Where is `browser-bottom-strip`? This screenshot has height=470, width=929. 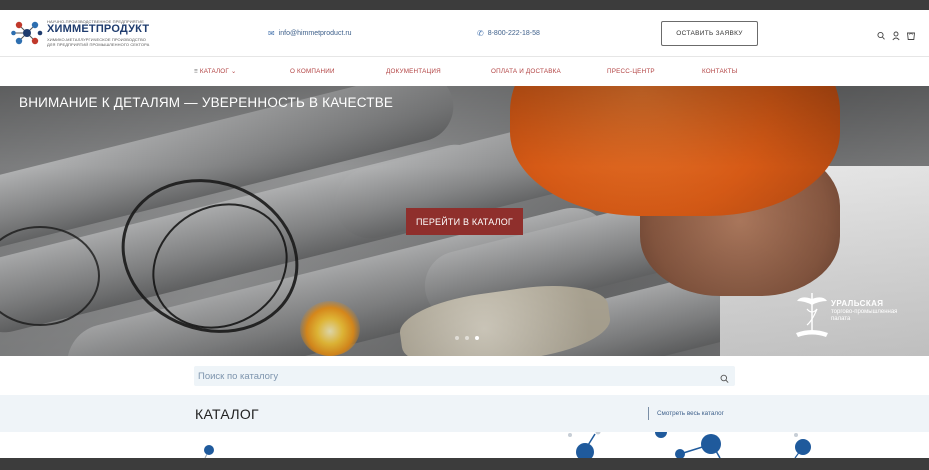 browser-bottom-strip is located at coordinates (464, 464).